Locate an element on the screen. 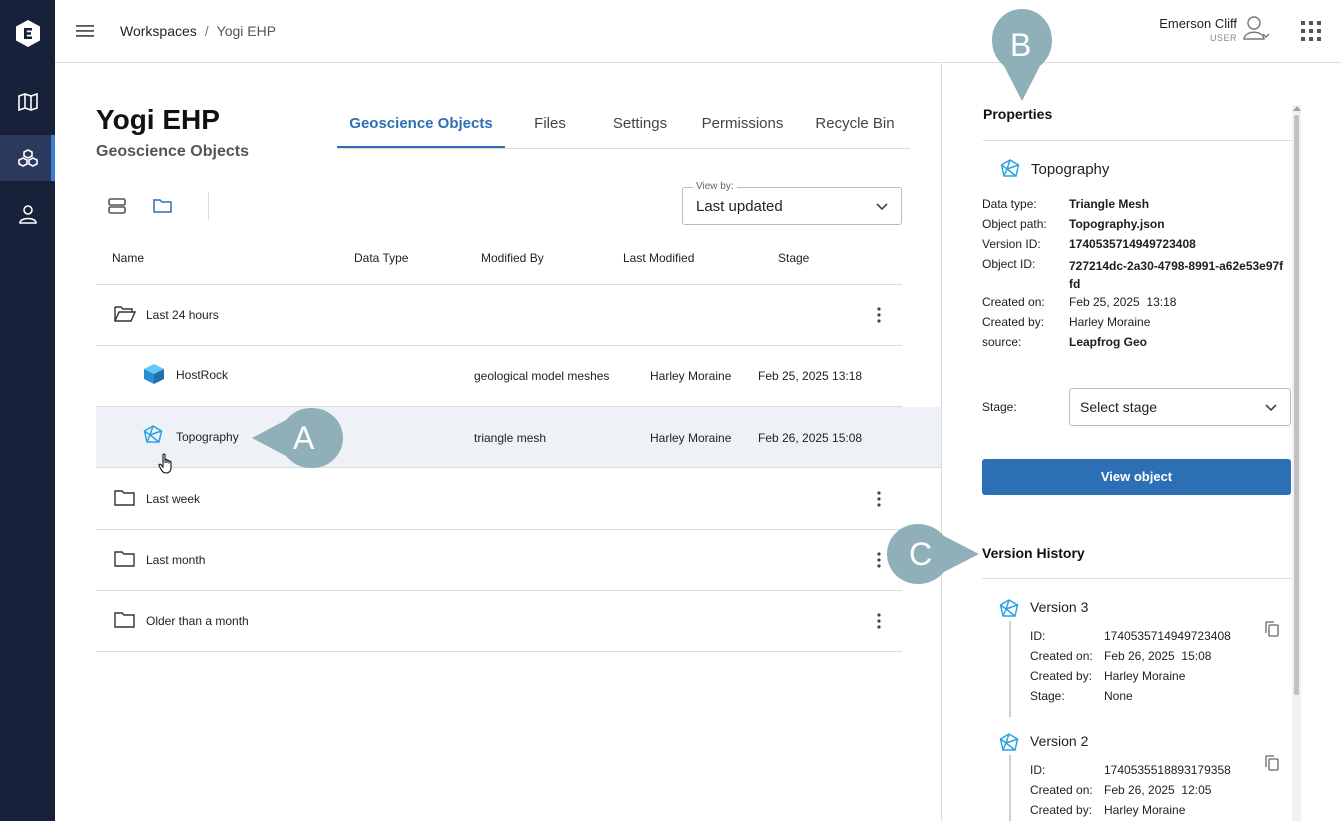  selected-object-name: Topography is located at coordinates (1070, 169).